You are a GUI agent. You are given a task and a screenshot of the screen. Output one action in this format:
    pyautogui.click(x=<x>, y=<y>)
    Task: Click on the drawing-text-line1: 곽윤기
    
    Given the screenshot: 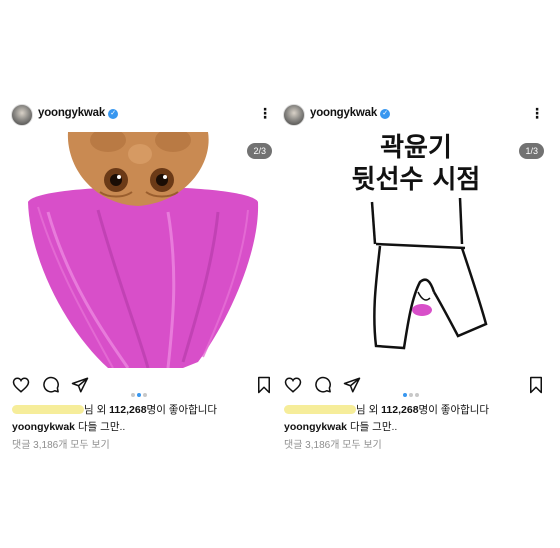 What is the action you would take?
    pyautogui.click(x=416, y=148)
    